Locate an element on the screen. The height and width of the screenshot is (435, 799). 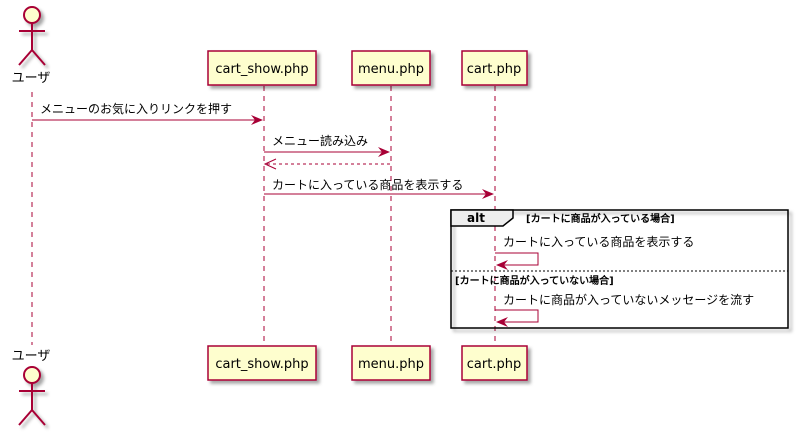
message-6-label: カートに商品が入っていないメッセージを流す is located at coordinates (628, 299).